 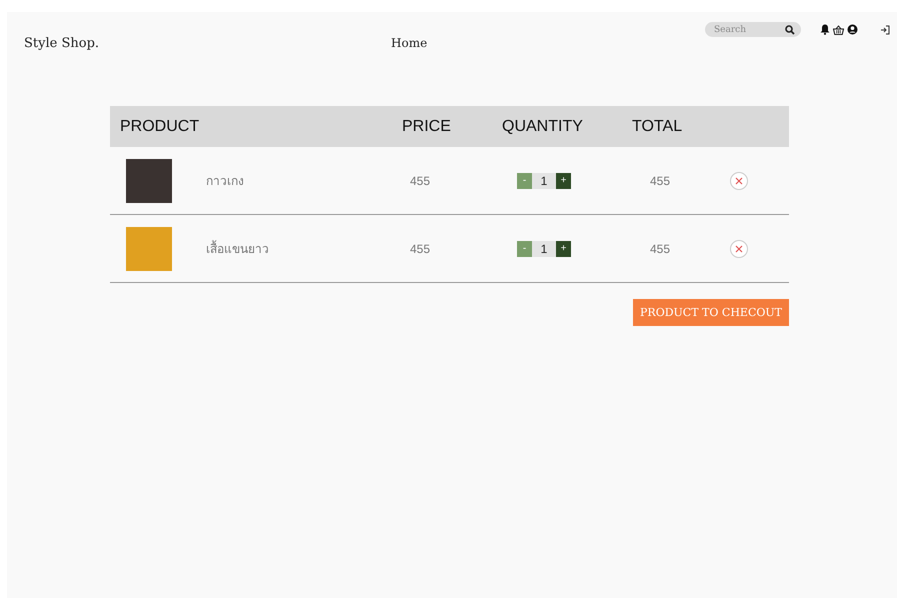 What do you see at coordinates (852, 29) in the screenshot?
I see `user-icon` at bounding box center [852, 29].